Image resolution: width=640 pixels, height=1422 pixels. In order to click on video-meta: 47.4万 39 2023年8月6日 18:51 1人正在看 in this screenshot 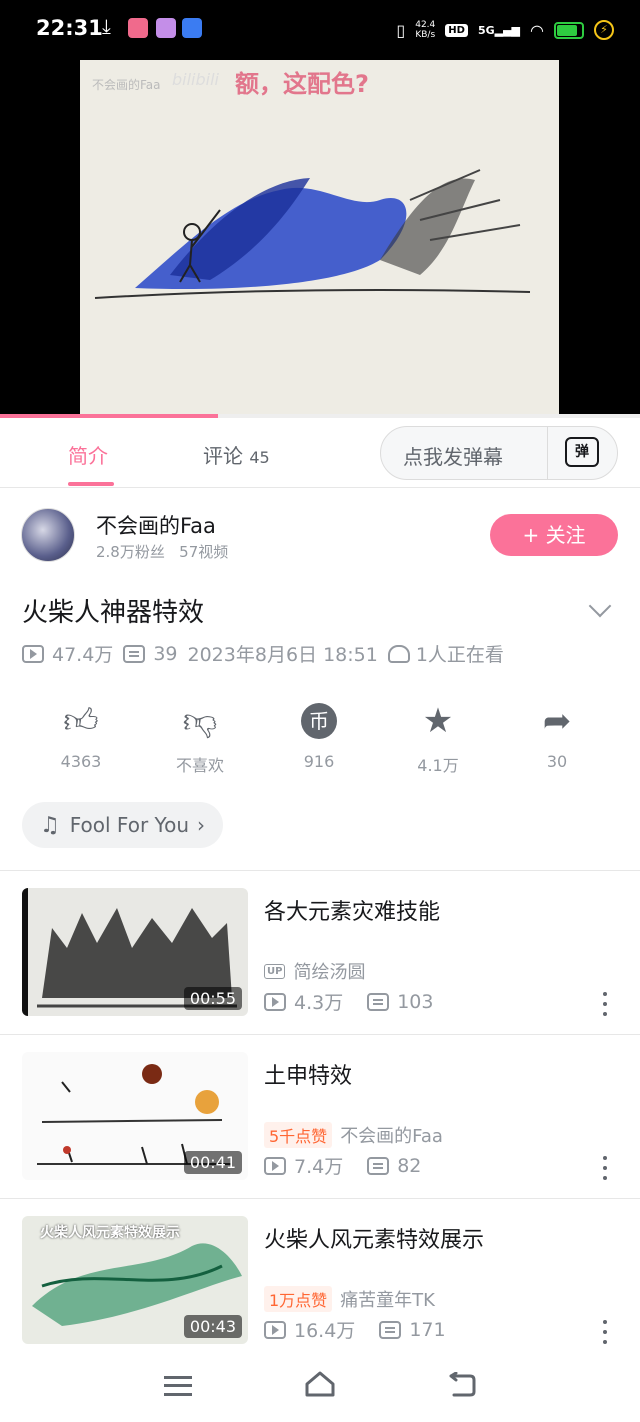, I will do `click(263, 653)`.